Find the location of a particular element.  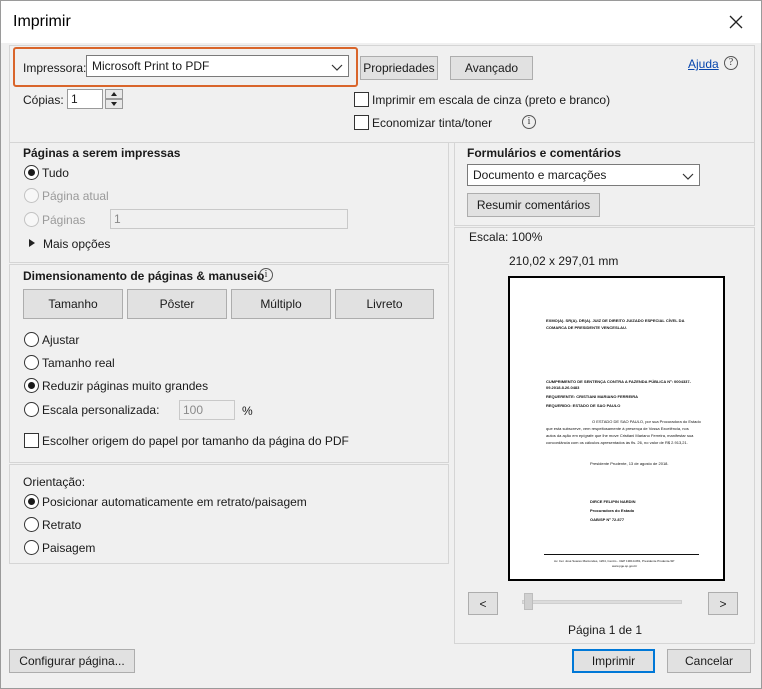

sizing-info-icon: i is located at coordinates (266, 275).